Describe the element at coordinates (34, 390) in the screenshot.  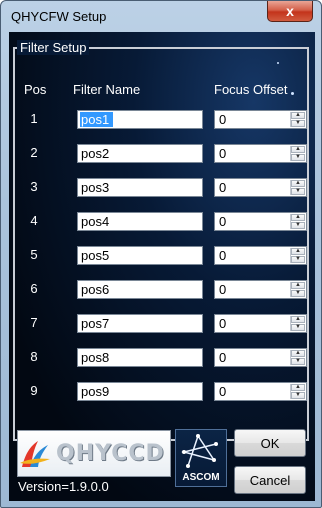
I see `filter-position-label: 9` at that location.